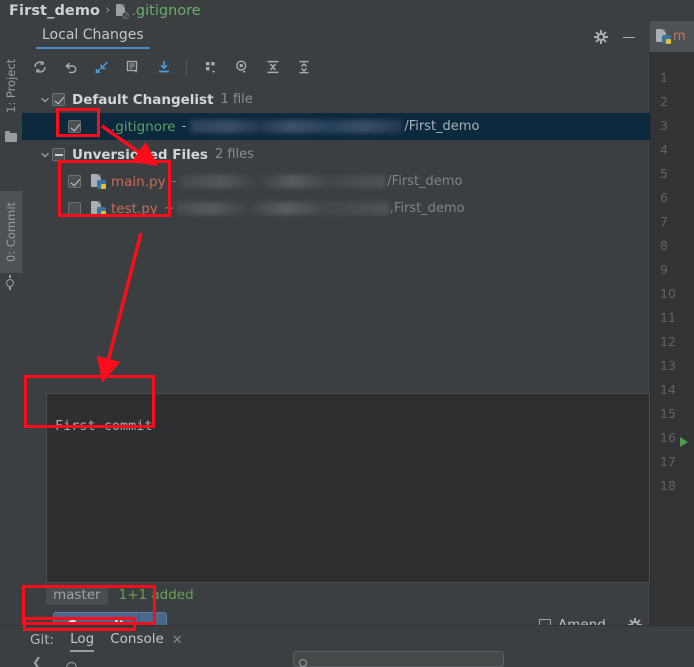 This screenshot has width=694, height=667. Describe the element at coordinates (70, 67) in the screenshot. I see `rollback-icon` at that location.